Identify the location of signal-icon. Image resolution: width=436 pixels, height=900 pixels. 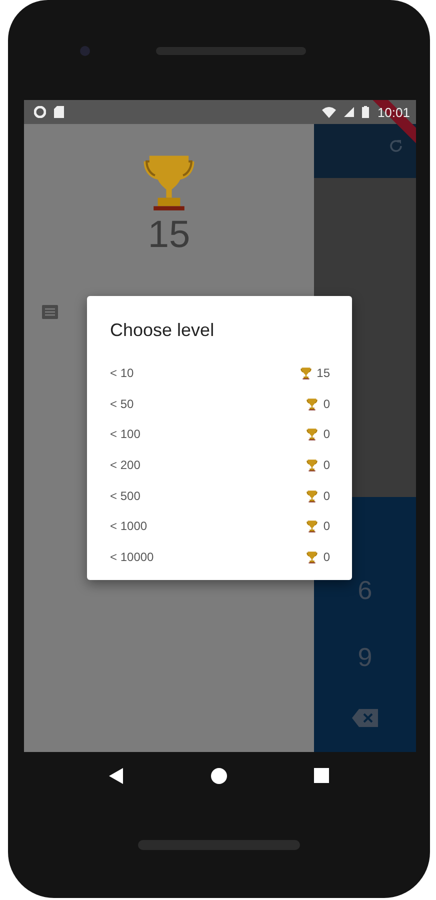
(349, 112).